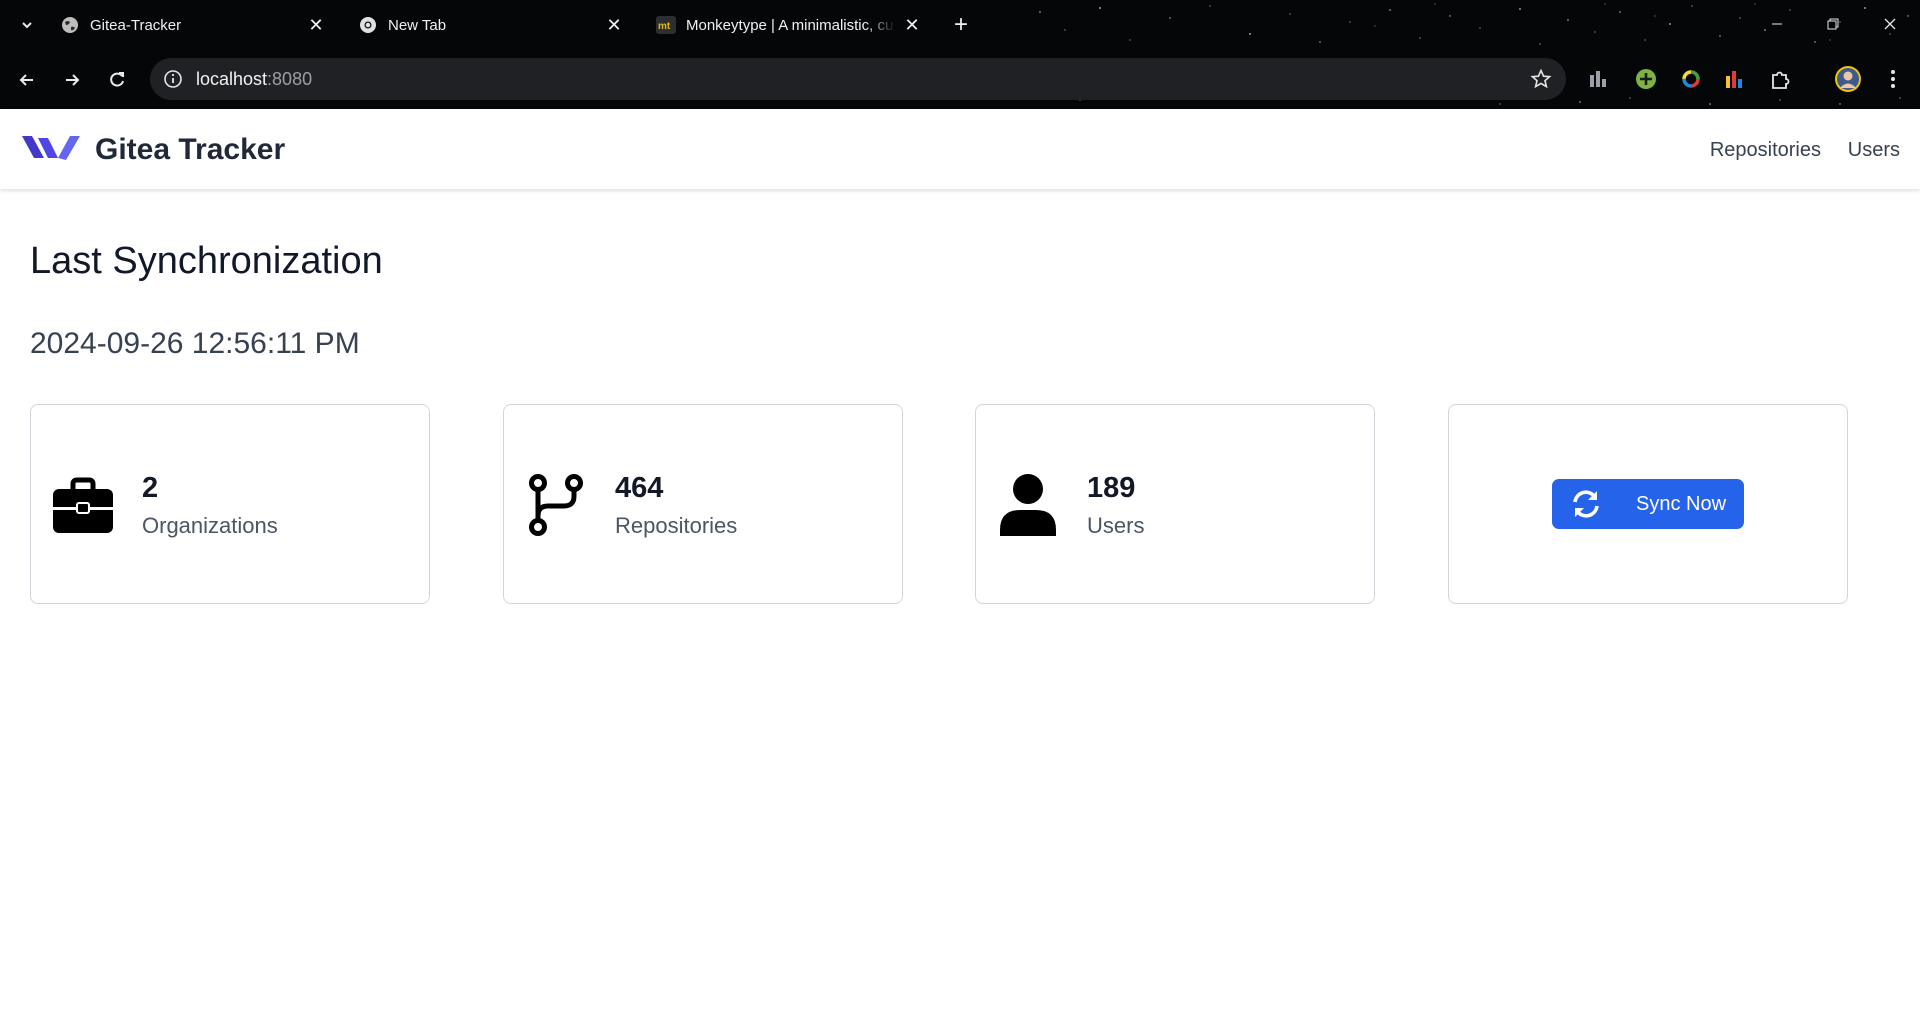  Describe the element at coordinates (1691, 79) in the screenshot. I see `extension-color-ring-icon` at that location.